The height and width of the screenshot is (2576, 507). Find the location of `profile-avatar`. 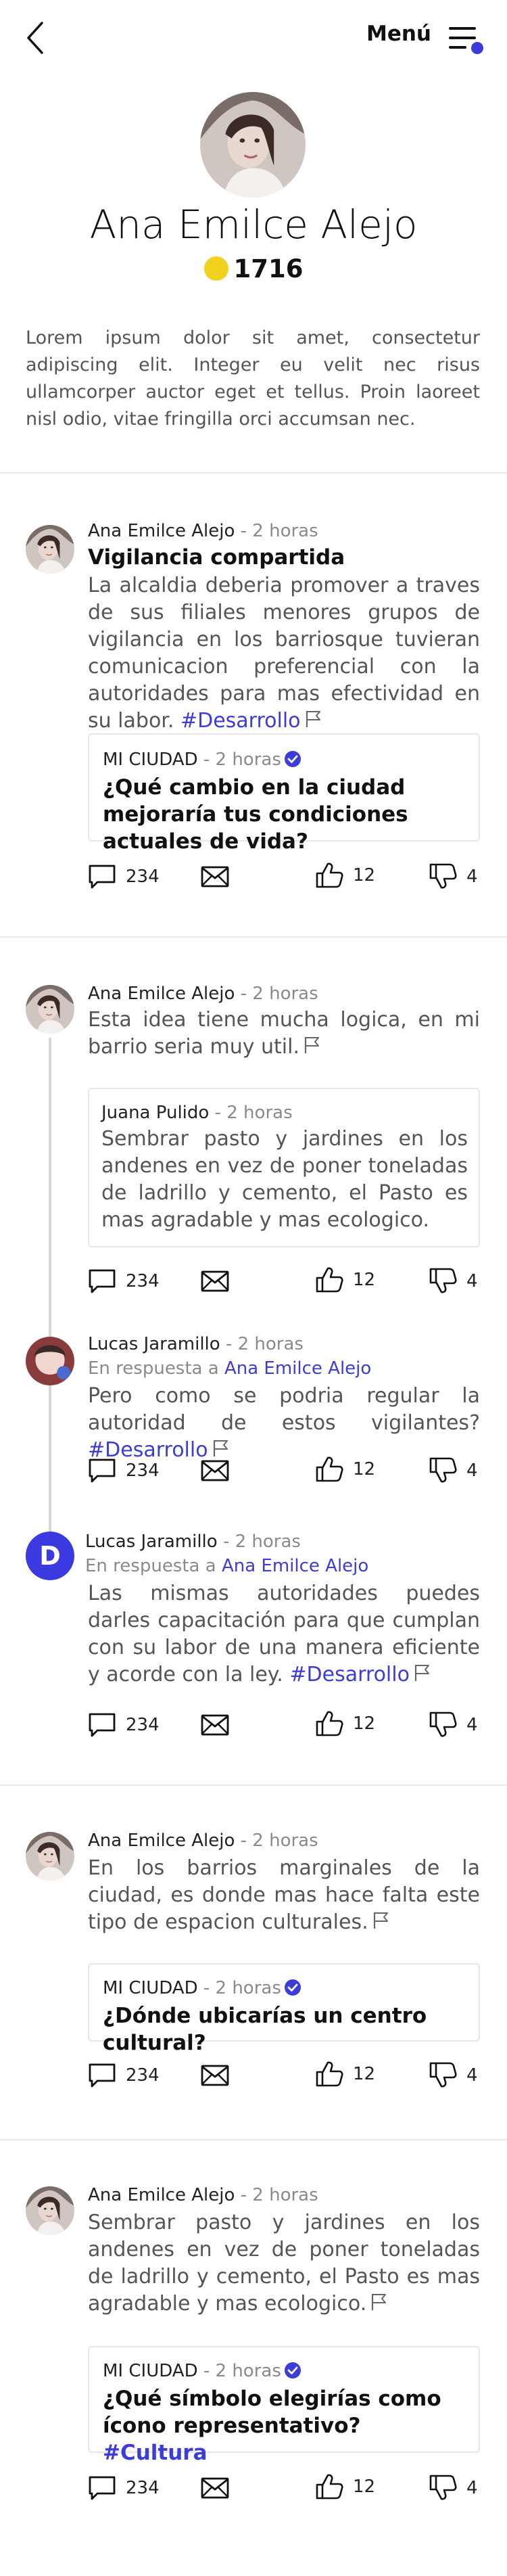

profile-avatar is located at coordinates (253, 145).